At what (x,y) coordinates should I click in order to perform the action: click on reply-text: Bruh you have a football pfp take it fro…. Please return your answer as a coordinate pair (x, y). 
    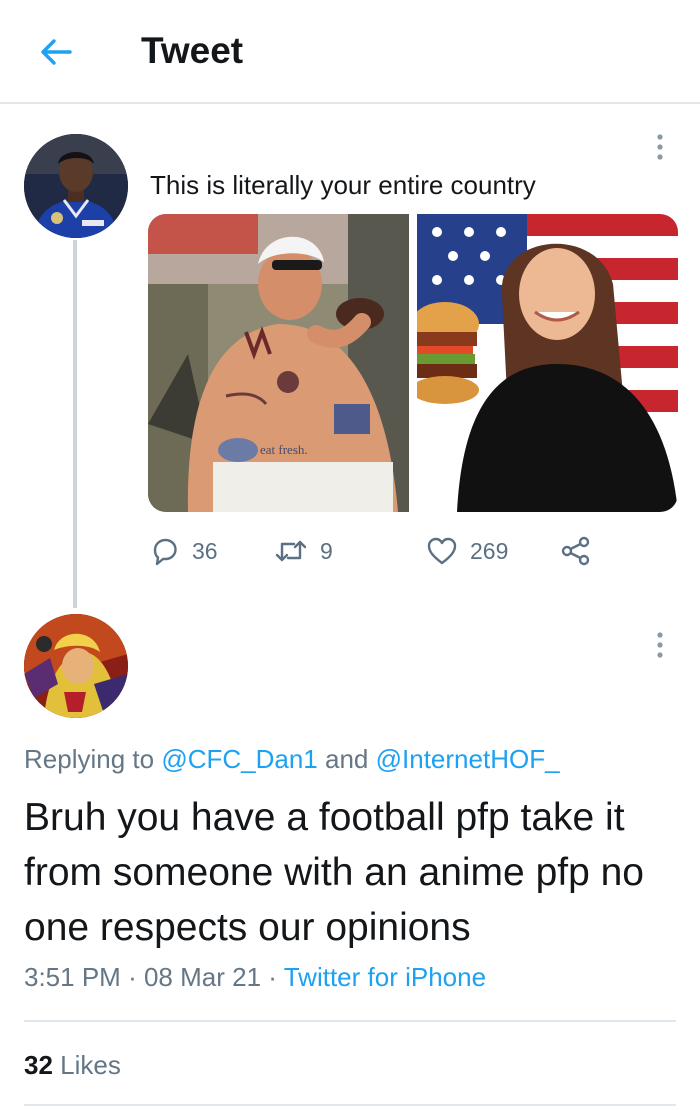
    Looking at the image, I should click on (334, 872).